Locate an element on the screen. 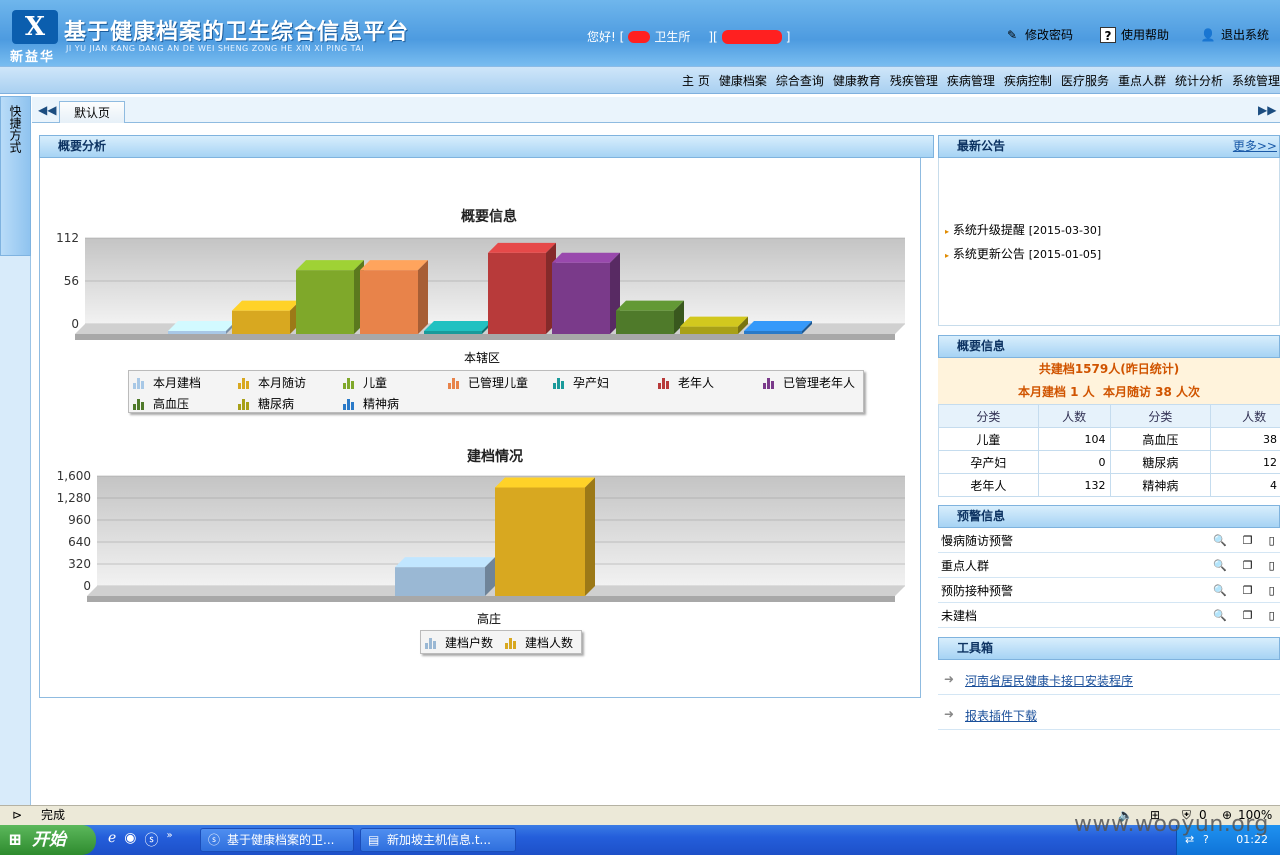 Image resolution: width=1280 pixels, height=855 pixels. chevron-right-icon: » is located at coordinates (170, 840).